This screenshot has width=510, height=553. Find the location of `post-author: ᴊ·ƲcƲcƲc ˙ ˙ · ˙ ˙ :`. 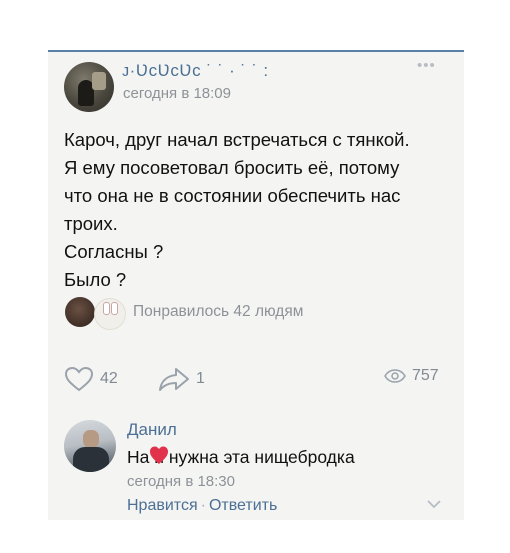

post-author: ᴊ·ƲcƲcƲc ˙ ˙ · ˙ ˙ : is located at coordinates (195, 71).